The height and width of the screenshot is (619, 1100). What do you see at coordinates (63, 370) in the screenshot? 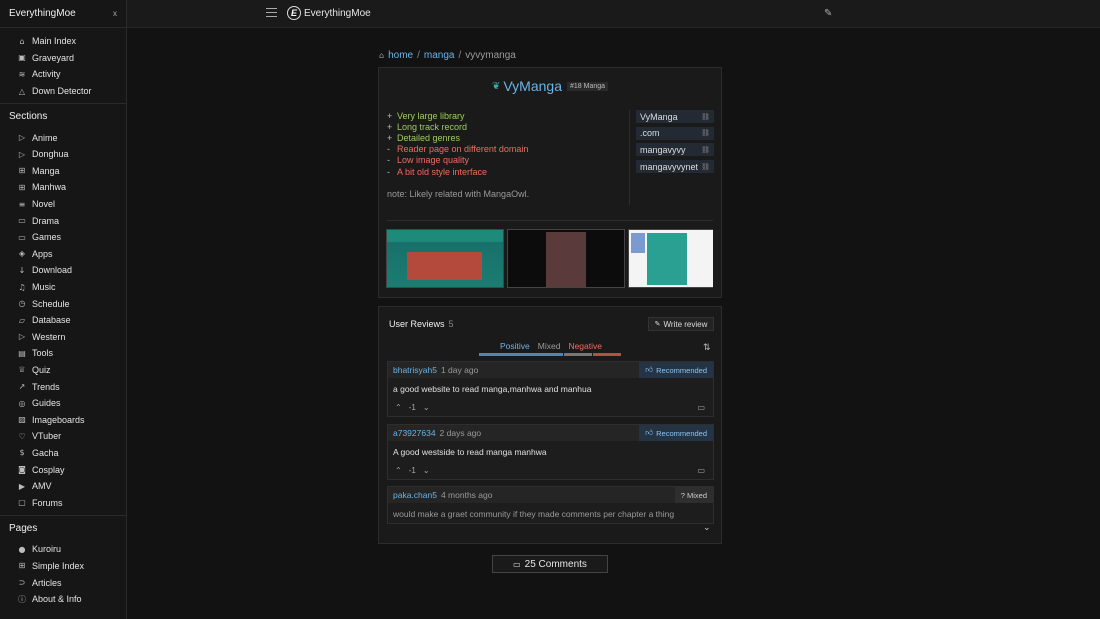
I see `sidebar-item-quiz: ♕ Quiz` at bounding box center [63, 370].